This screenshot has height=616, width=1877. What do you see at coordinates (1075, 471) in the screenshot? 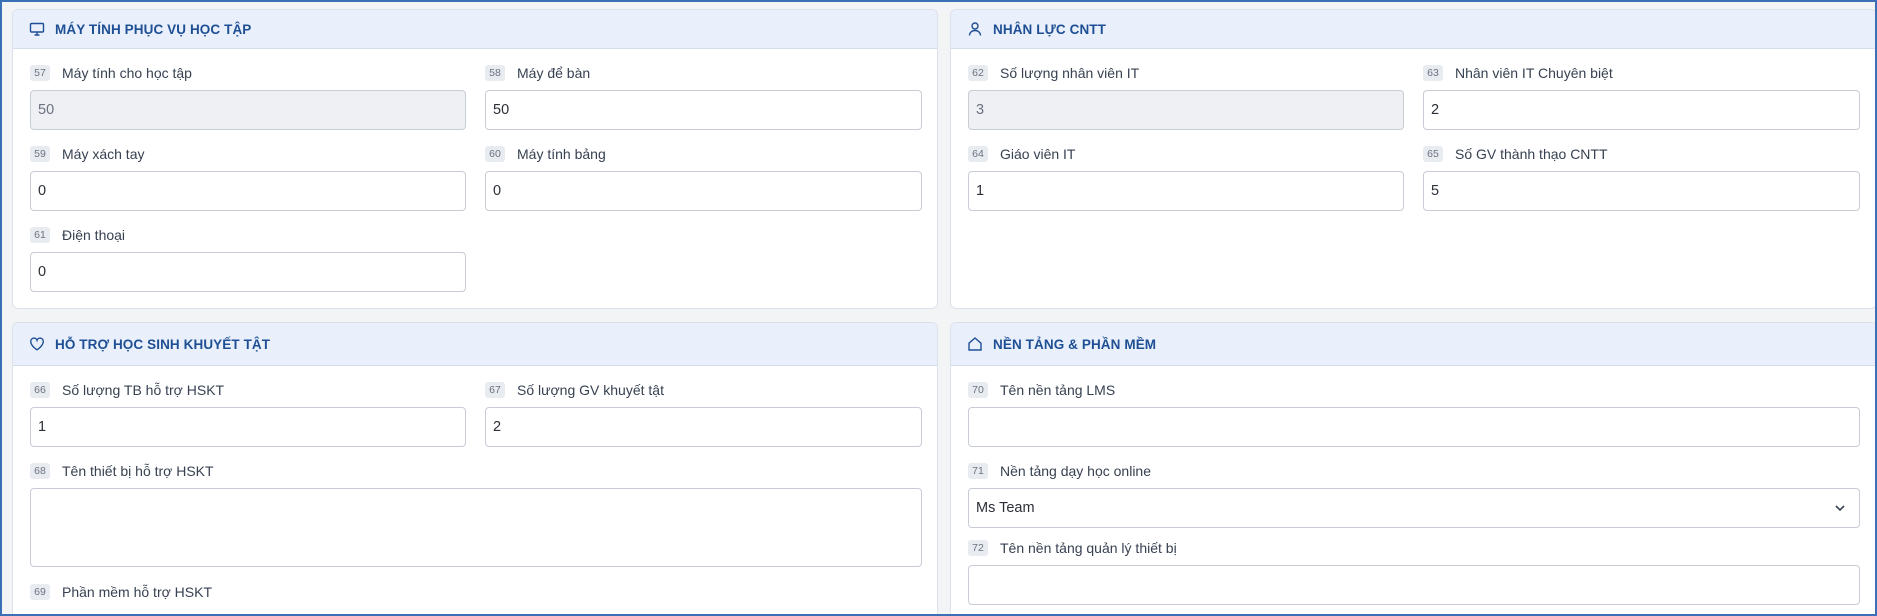
I see `field-label: Nền tảng dạy học online` at bounding box center [1075, 471].